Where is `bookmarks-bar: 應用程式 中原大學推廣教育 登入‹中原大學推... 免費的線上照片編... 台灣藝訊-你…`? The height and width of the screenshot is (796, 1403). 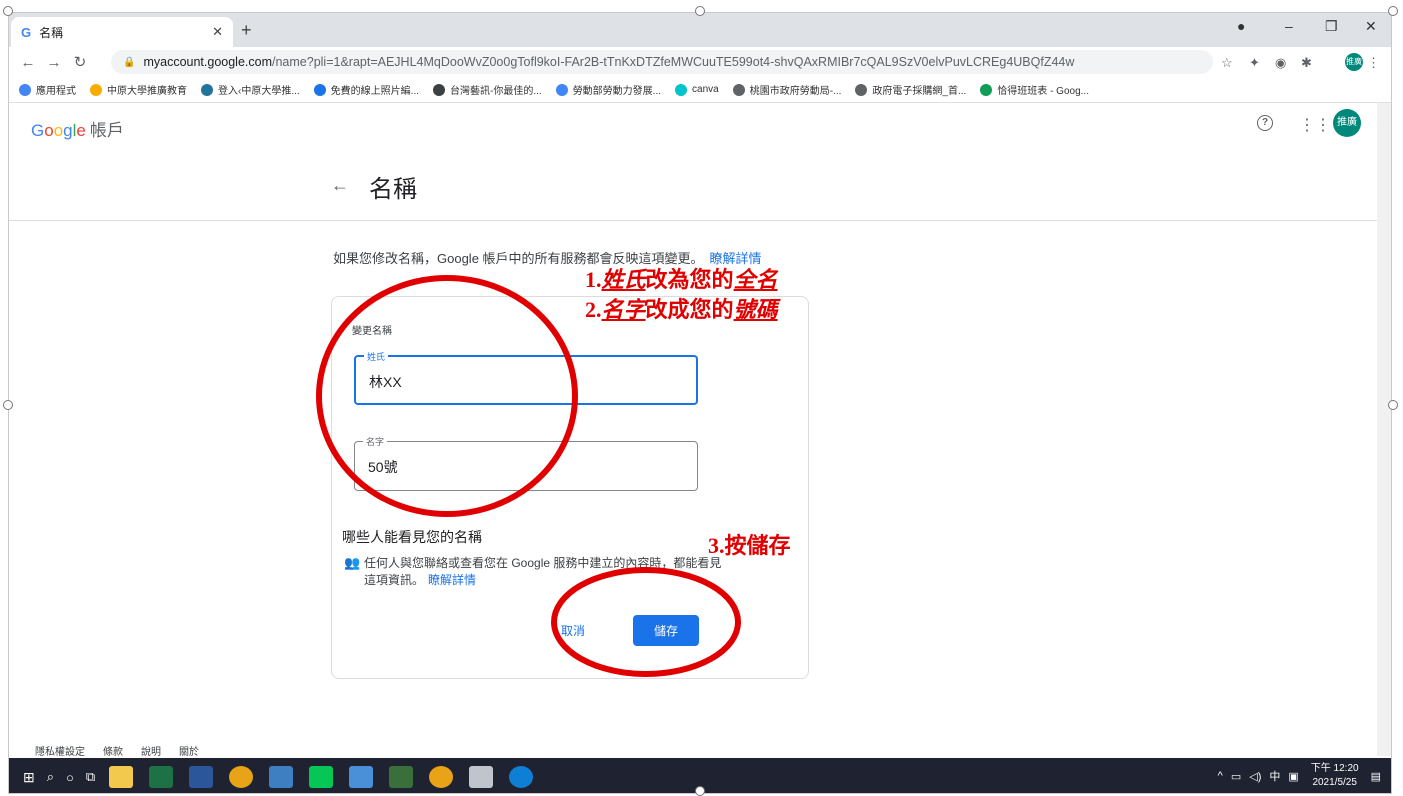
bookmarks-bar: 應用程式 中原大學推廣教育 登入‹中原大學推... 免費的線上照片編... 台灣藝訊-你… is located at coordinates (700, 90).